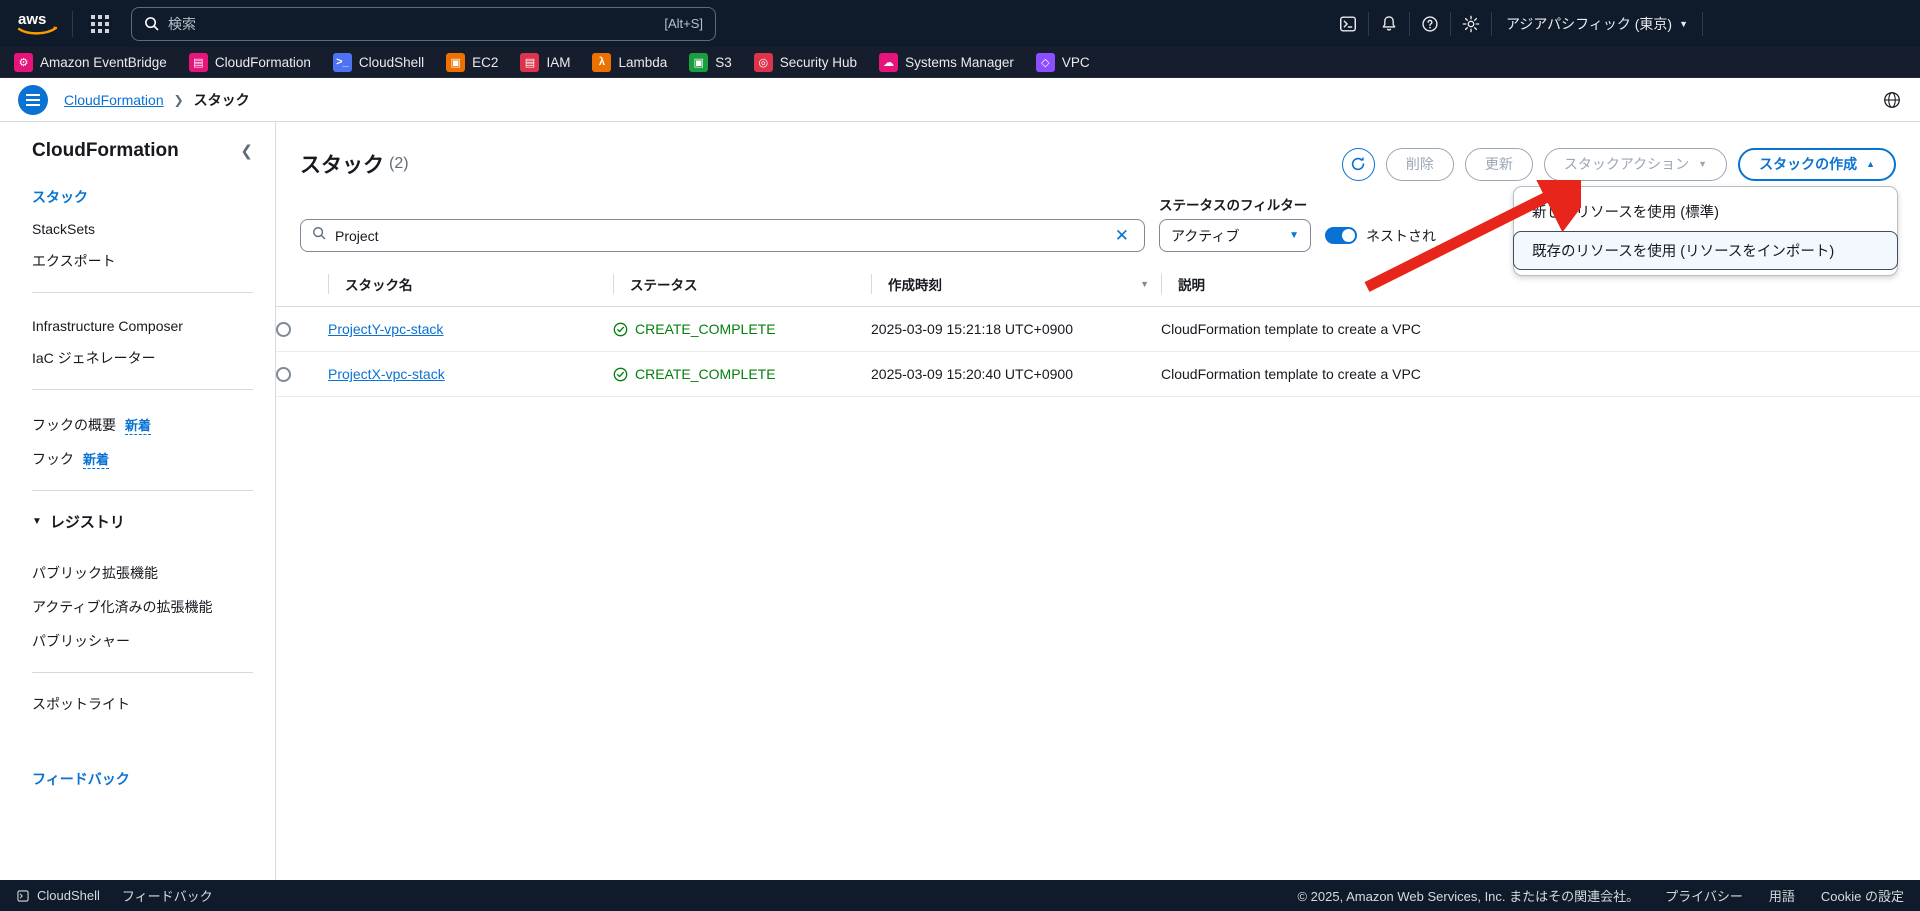 This screenshot has height=911, width=1920. I want to click on favorite-service-amazon-eventbridge: ⚙ Amazon EventBridge, so click(96, 62).